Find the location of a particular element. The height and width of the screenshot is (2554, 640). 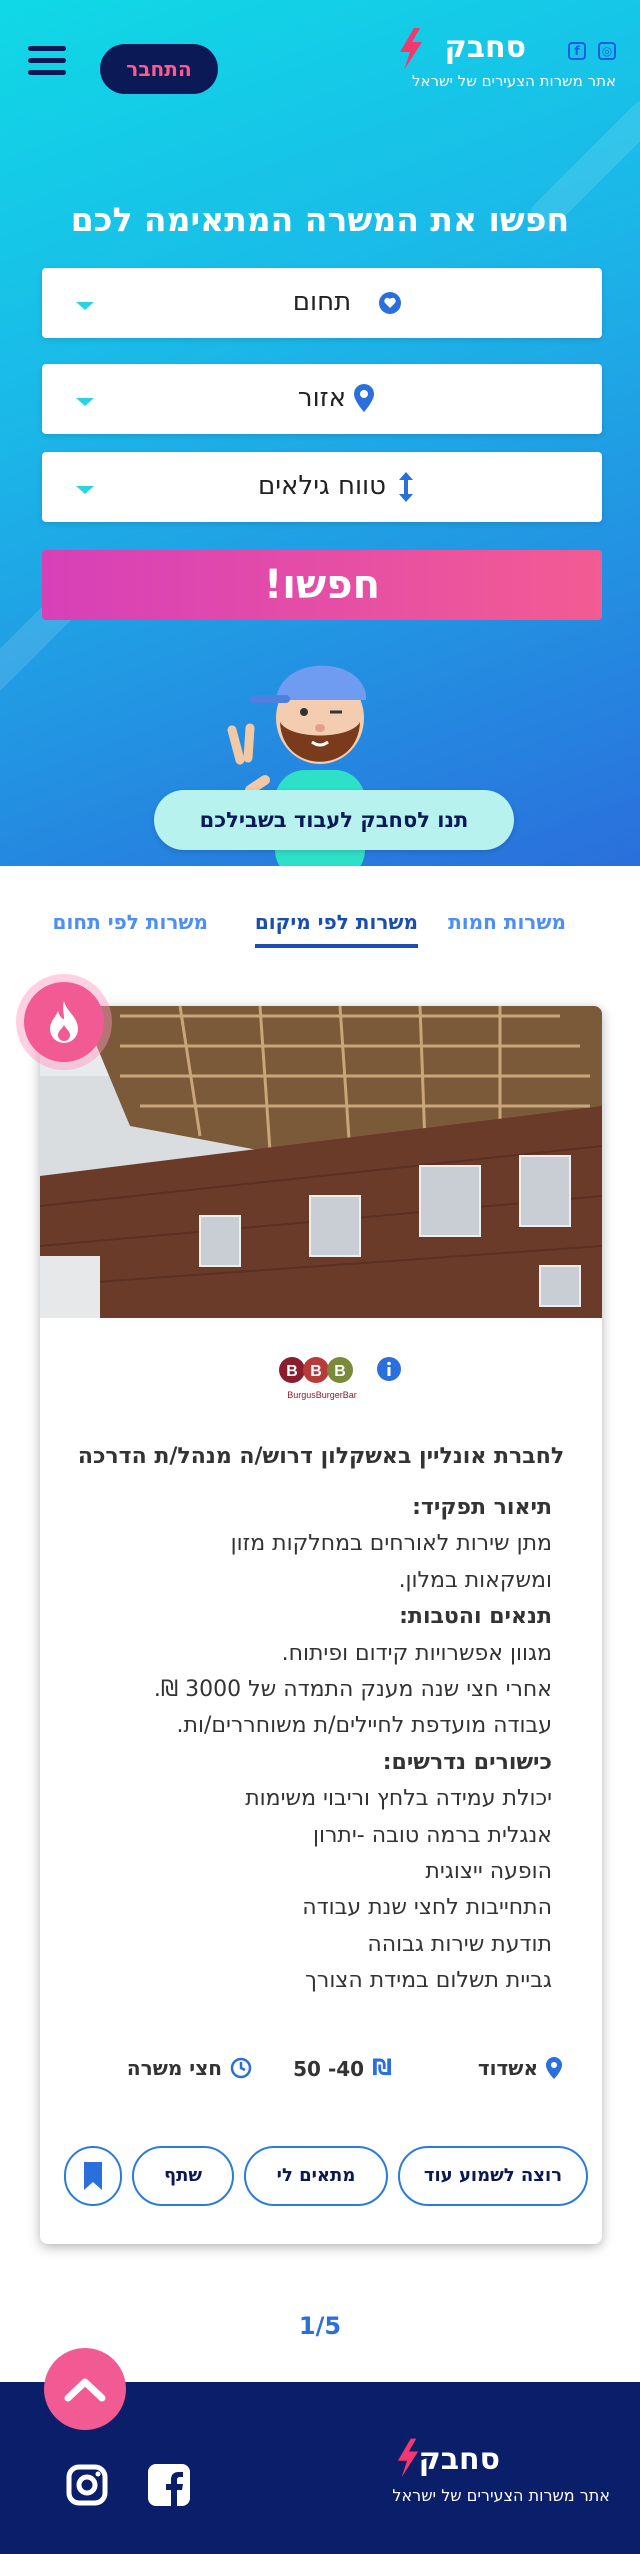

job-type: חצי משרה is located at coordinates (189, 2068).